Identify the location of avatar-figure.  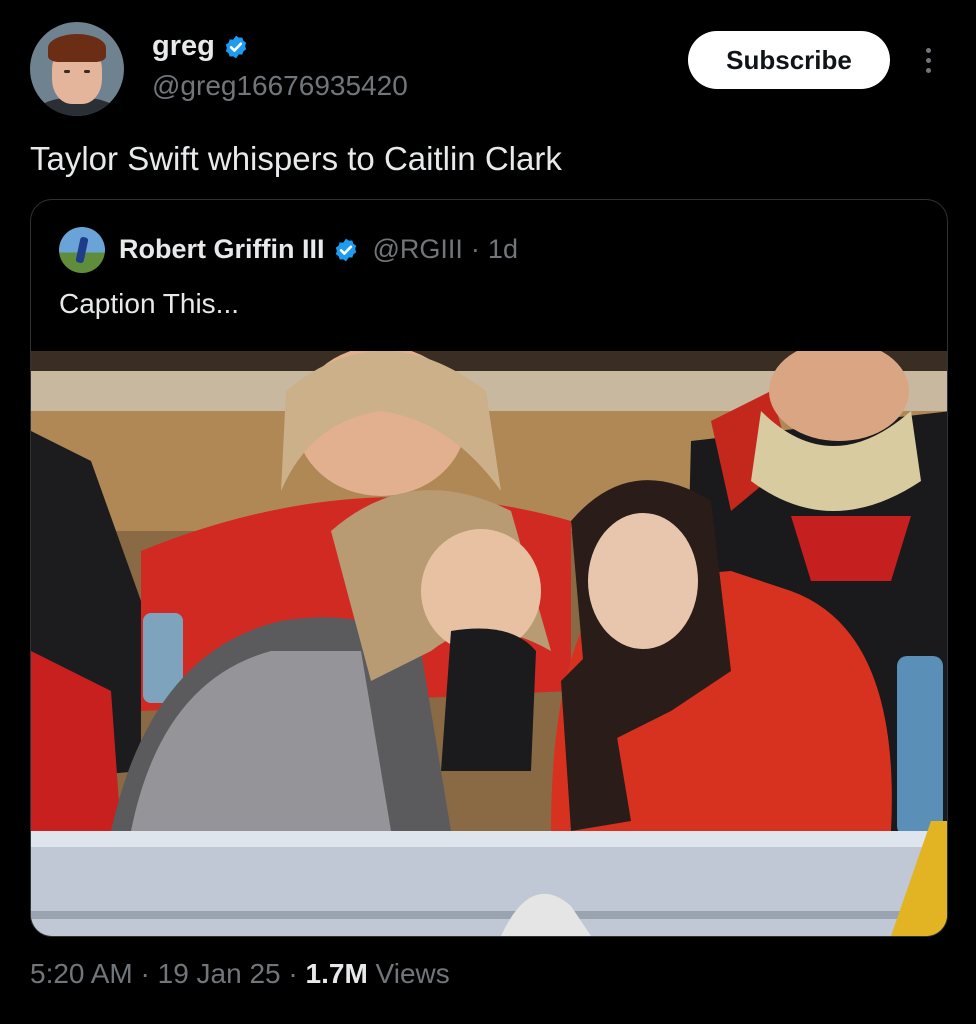
(82, 250).